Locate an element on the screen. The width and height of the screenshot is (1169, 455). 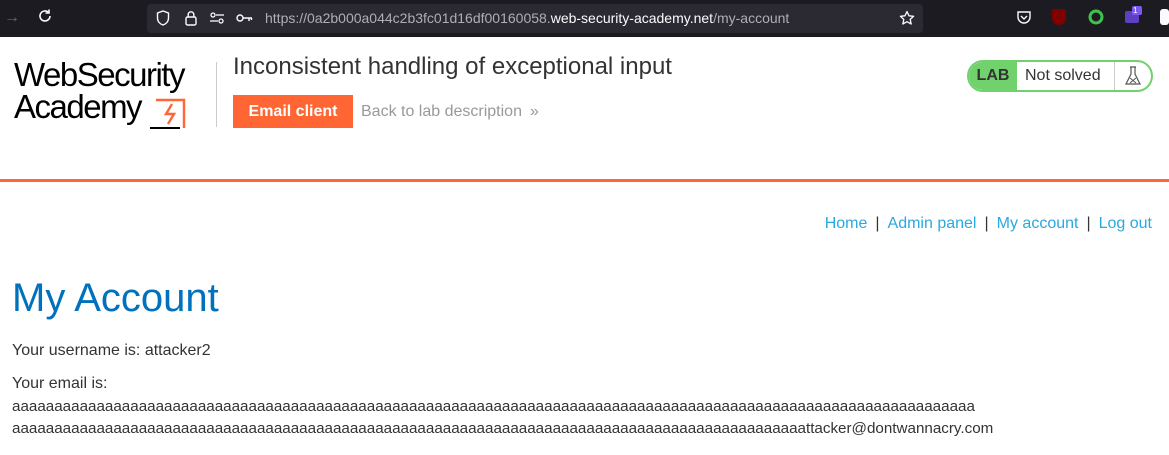
ublock-icon is located at coordinates (1059, 17).